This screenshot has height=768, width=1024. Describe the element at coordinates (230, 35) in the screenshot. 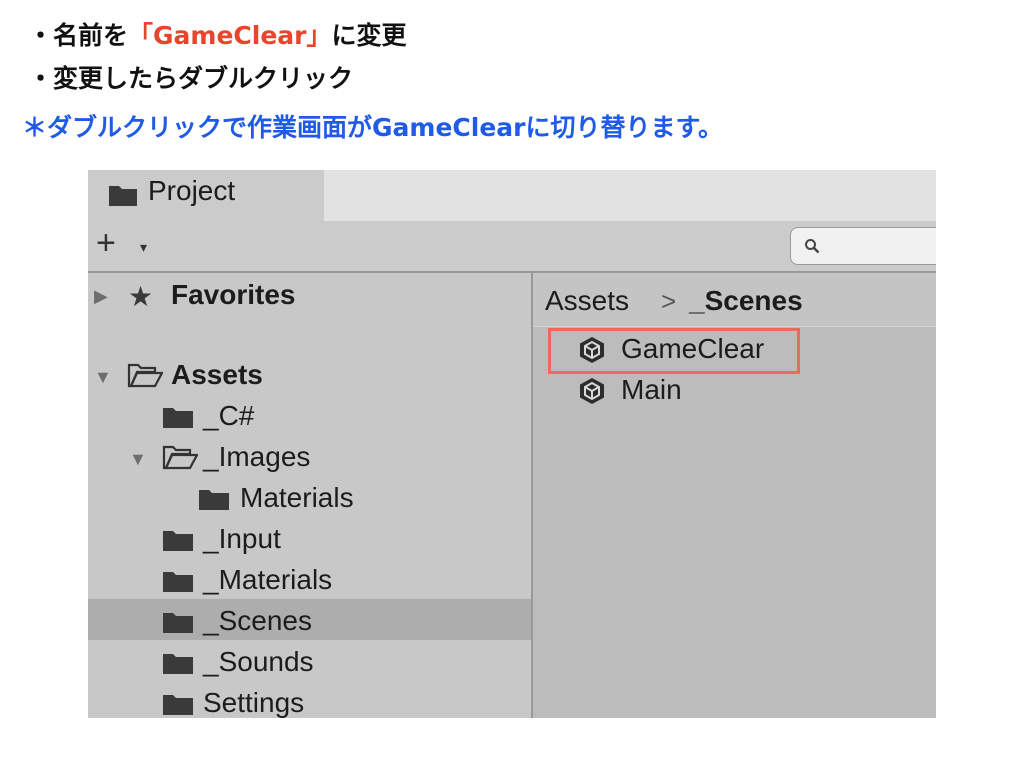

I see `instruction-rename-highlight: 「GameClear」` at that location.